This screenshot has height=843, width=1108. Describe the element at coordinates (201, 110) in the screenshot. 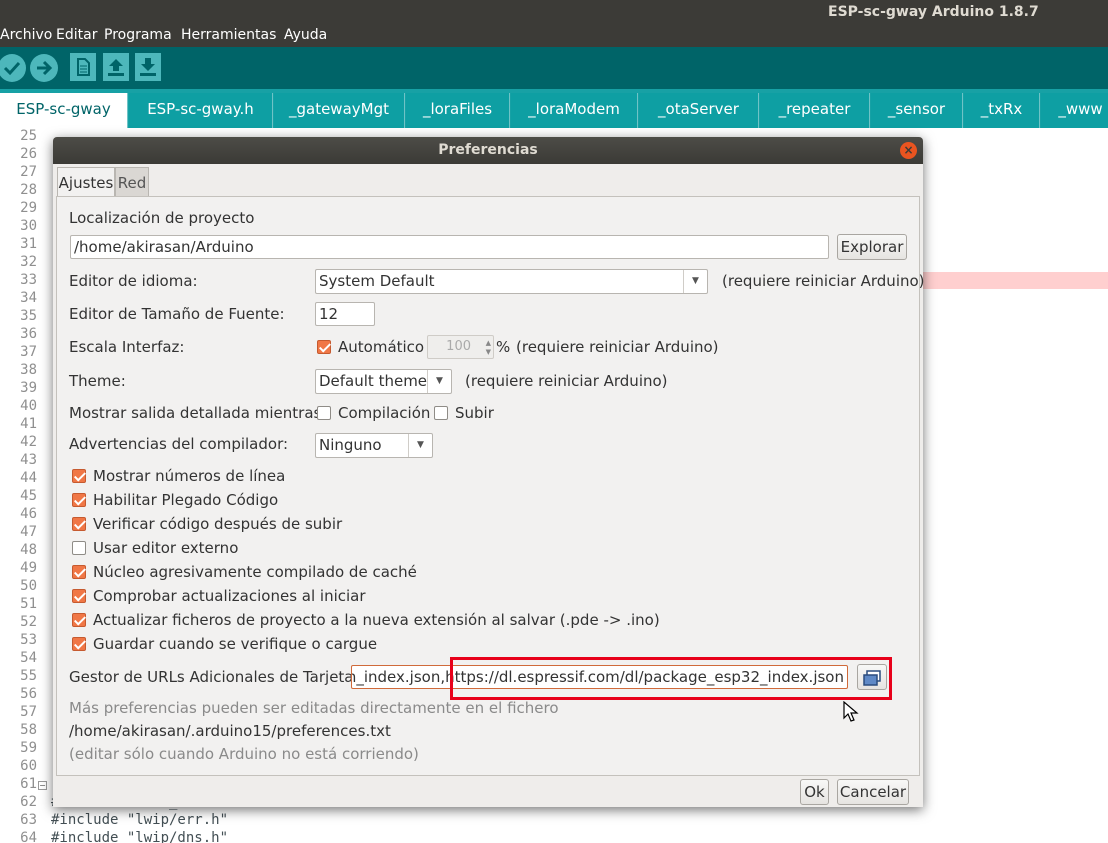

I see `tab-esp-sc-gway-h: ESP-sc-gway.h` at that location.